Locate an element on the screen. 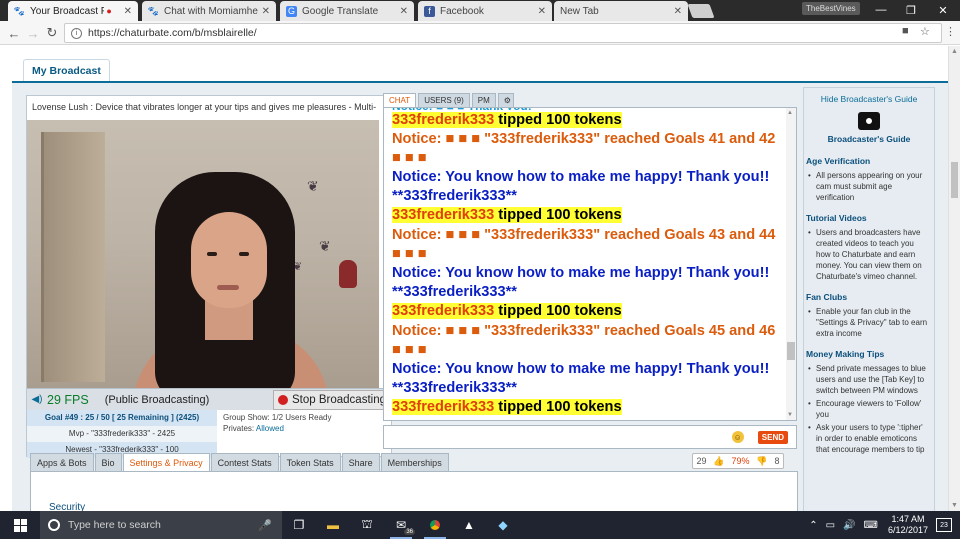 The width and height of the screenshot is (960, 539). reload-icon: ↻ is located at coordinates (52, 33).